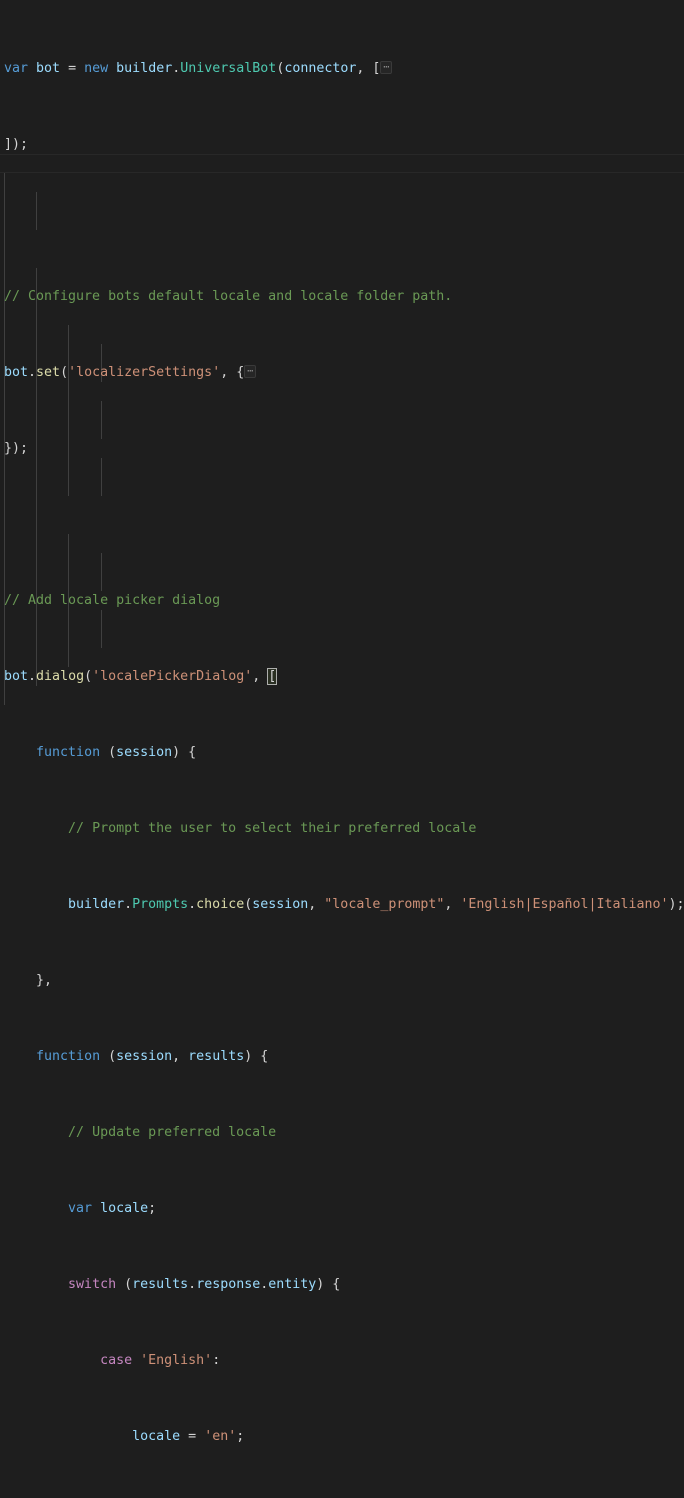 Image resolution: width=684 pixels, height=1498 pixels. What do you see at coordinates (344, 600) in the screenshot?
I see `code-line: // Add locale picker dialog` at bounding box center [344, 600].